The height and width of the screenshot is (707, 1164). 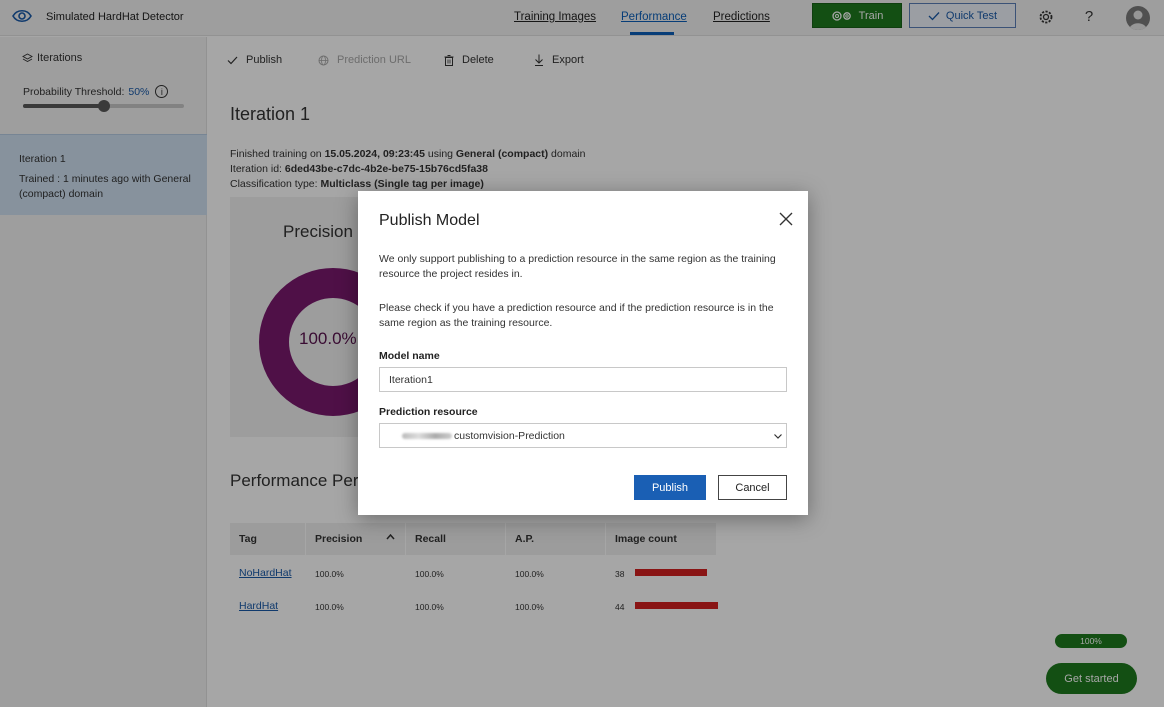 What do you see at coordinates (583, 379) in the screenshot?
I see `model-name-input` at bounding box center [583, 379].